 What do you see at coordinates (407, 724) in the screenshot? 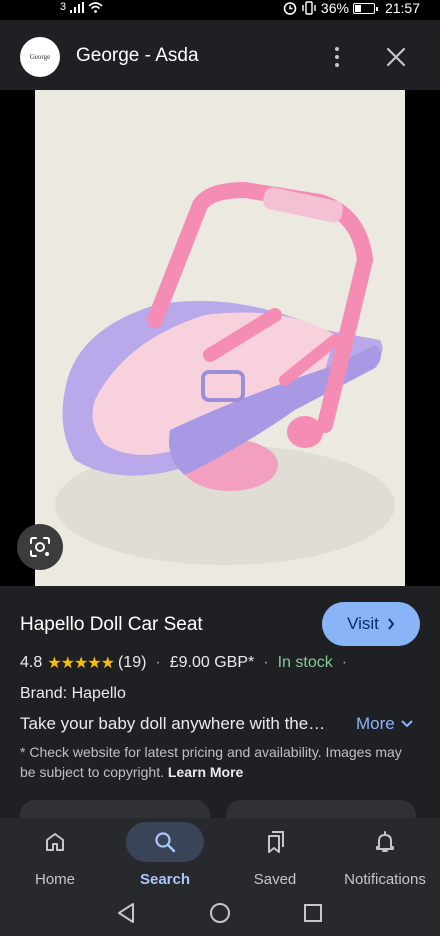
I see `chevron-down-icon` at bounding box center [407, 724].